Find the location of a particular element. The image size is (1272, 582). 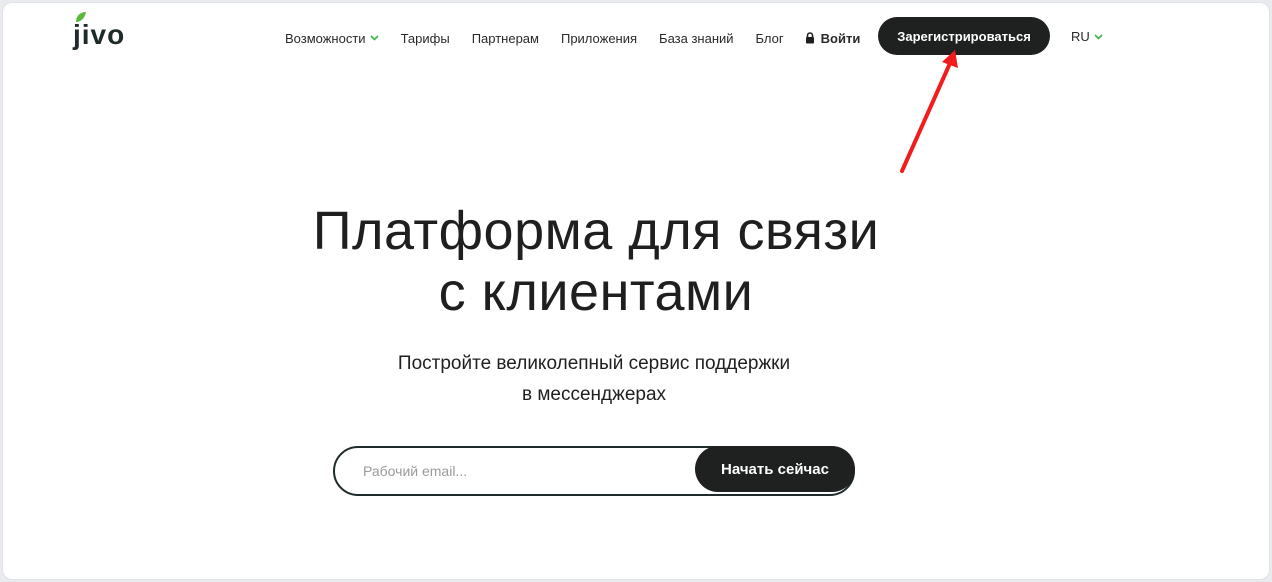

logo-text: jivo is located at coordinates (99, 34).